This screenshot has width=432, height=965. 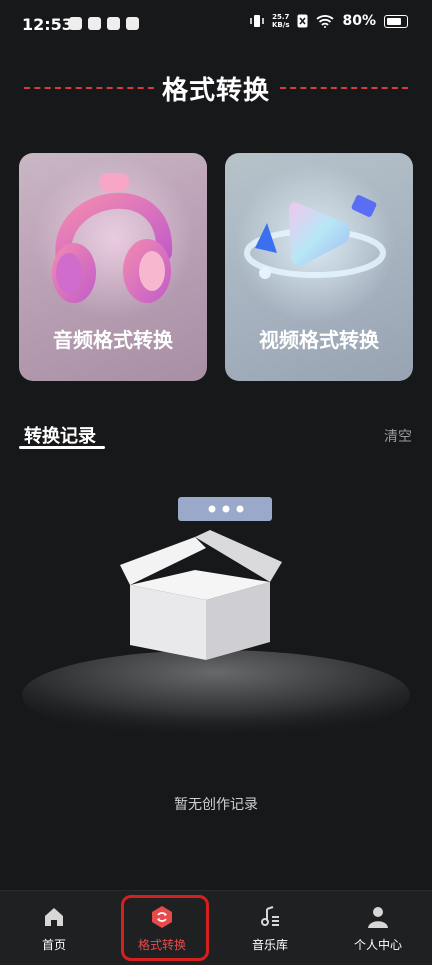 What do you see at coordinates (165, 928) in the screenshot?
I see `active-tab-highlight` at bounding box center [165, 928].